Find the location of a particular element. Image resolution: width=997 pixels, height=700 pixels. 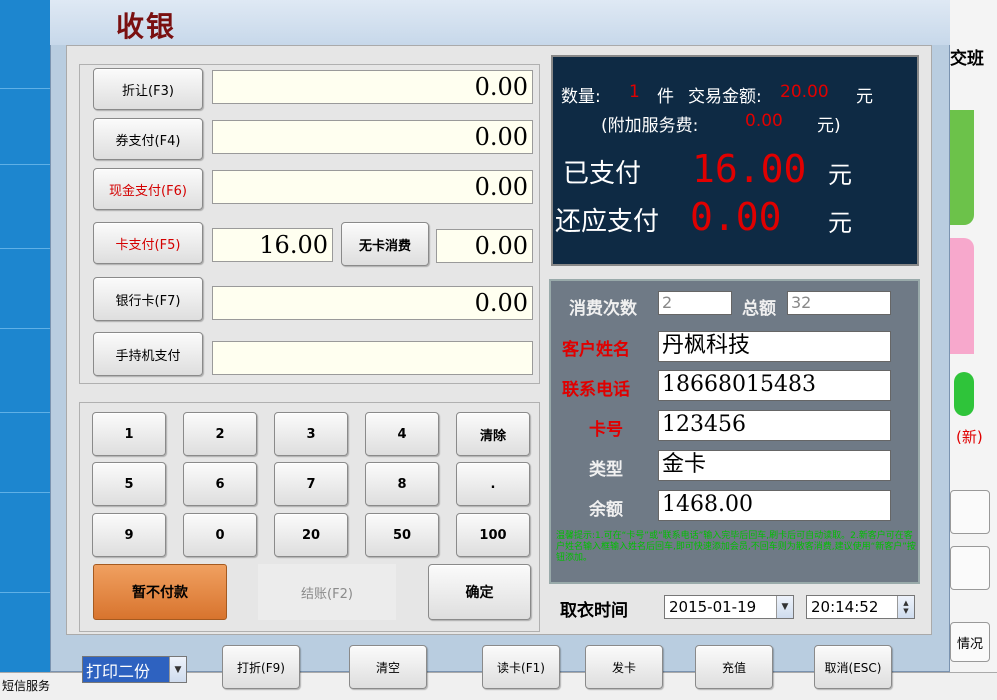

handheld-button: 手持机支付 is located at coordinates (148, 354).